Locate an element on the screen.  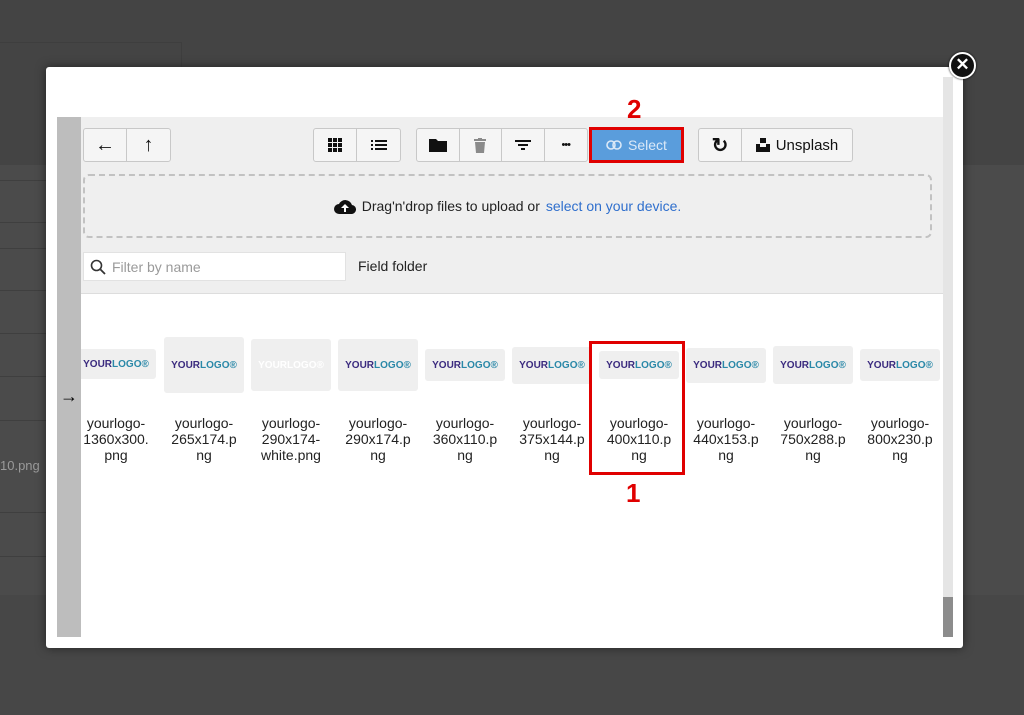
sidebar-toggle-strip is located at coordinates (69, 377).